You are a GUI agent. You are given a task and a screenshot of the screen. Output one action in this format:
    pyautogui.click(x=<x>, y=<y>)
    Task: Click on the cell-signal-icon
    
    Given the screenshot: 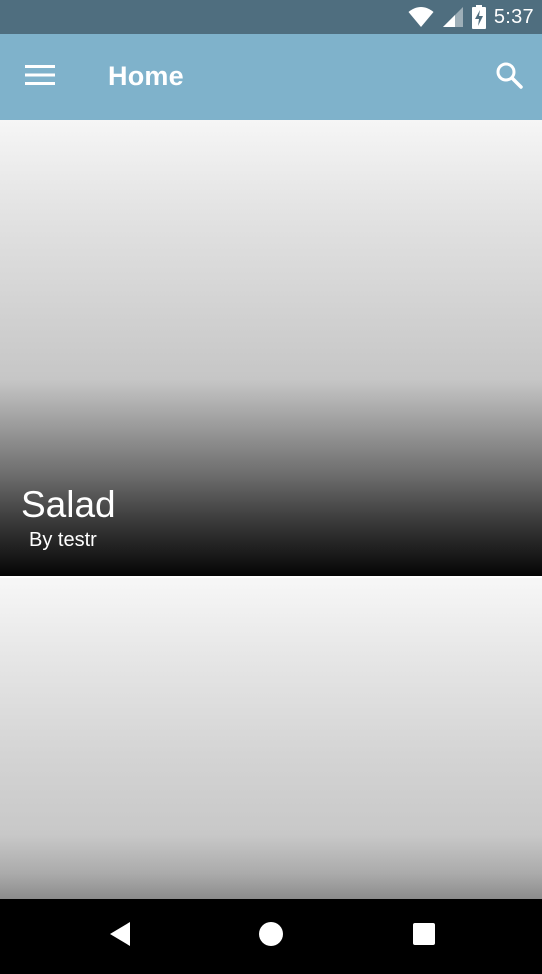 What is the action you would take?
    pyautogui.click(x=453, y=17)
    